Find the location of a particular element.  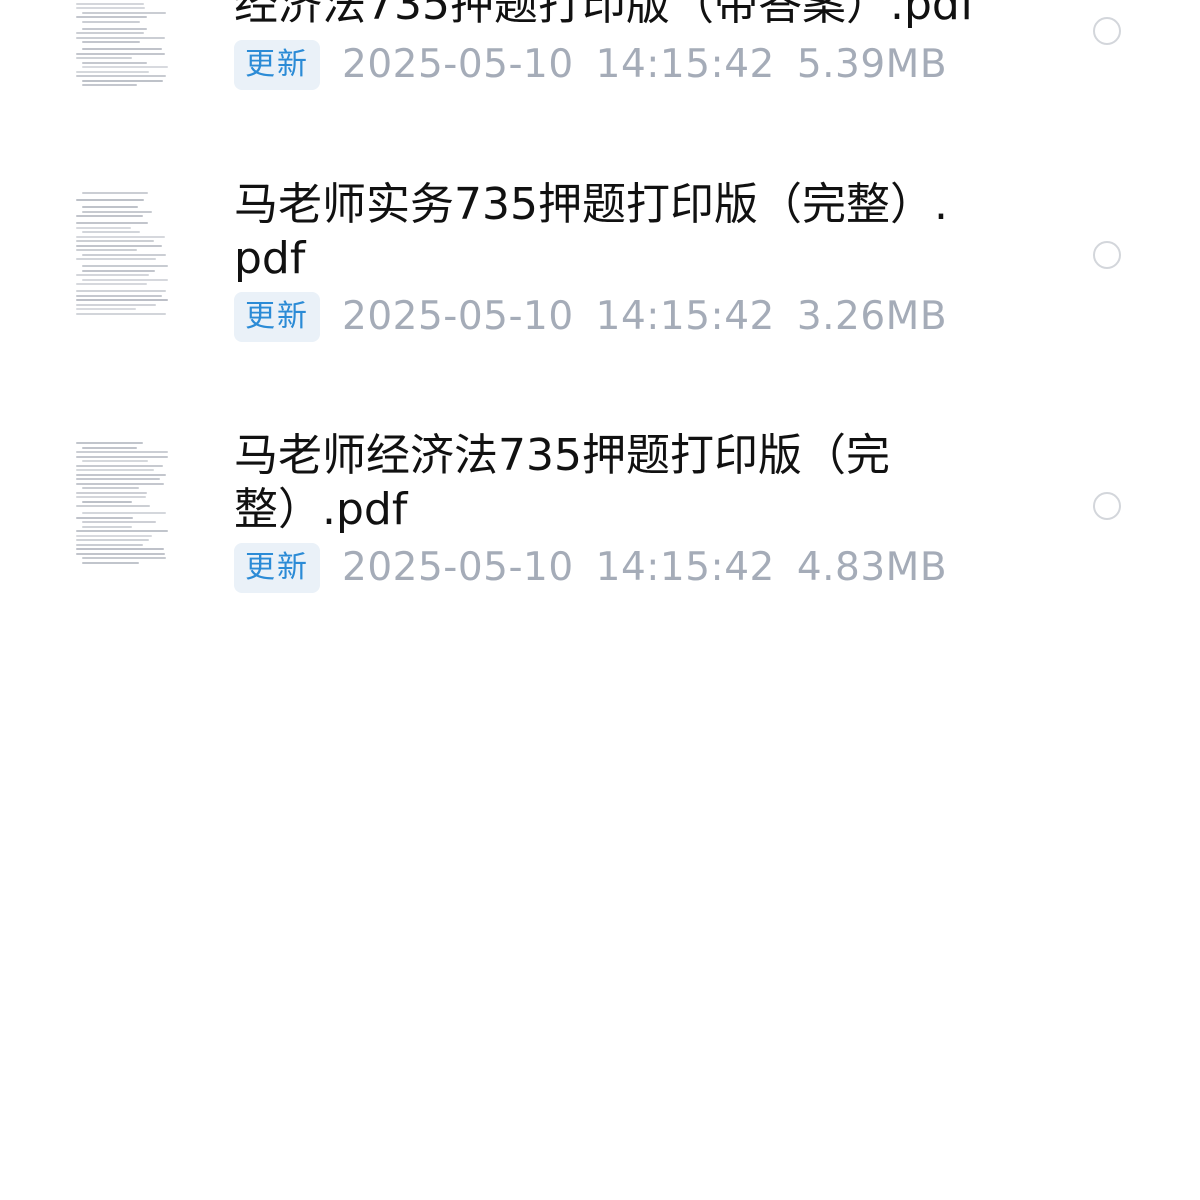

update-badge: 更新 is located at coordinates (277, 568).